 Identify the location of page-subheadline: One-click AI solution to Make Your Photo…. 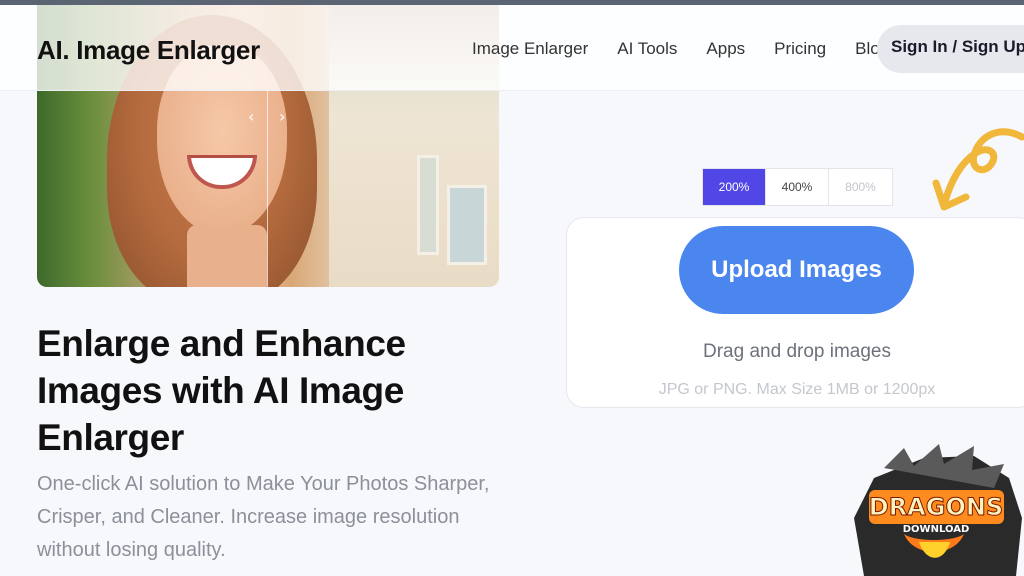
(263, 517).